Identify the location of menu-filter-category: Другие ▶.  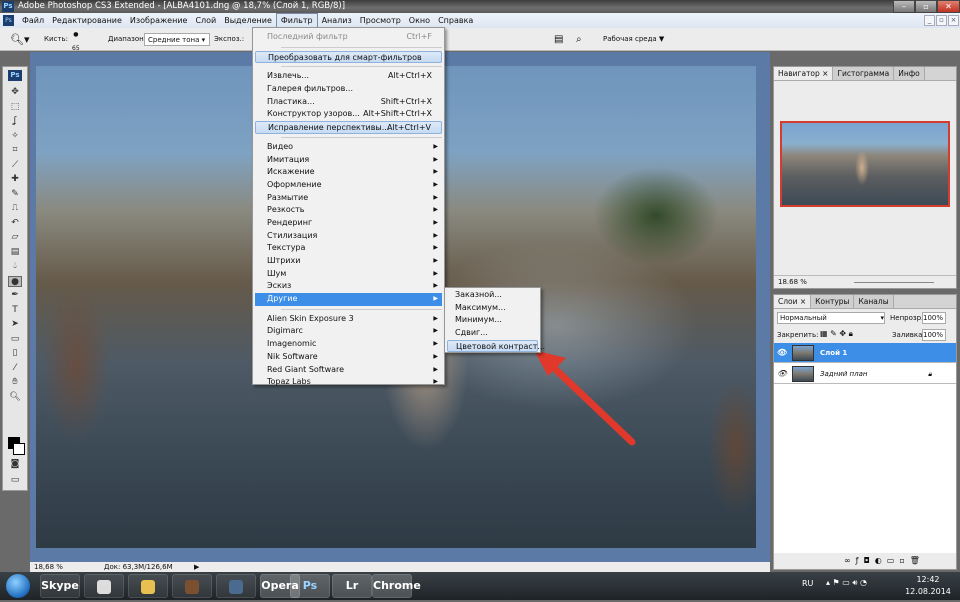
(348, 299).